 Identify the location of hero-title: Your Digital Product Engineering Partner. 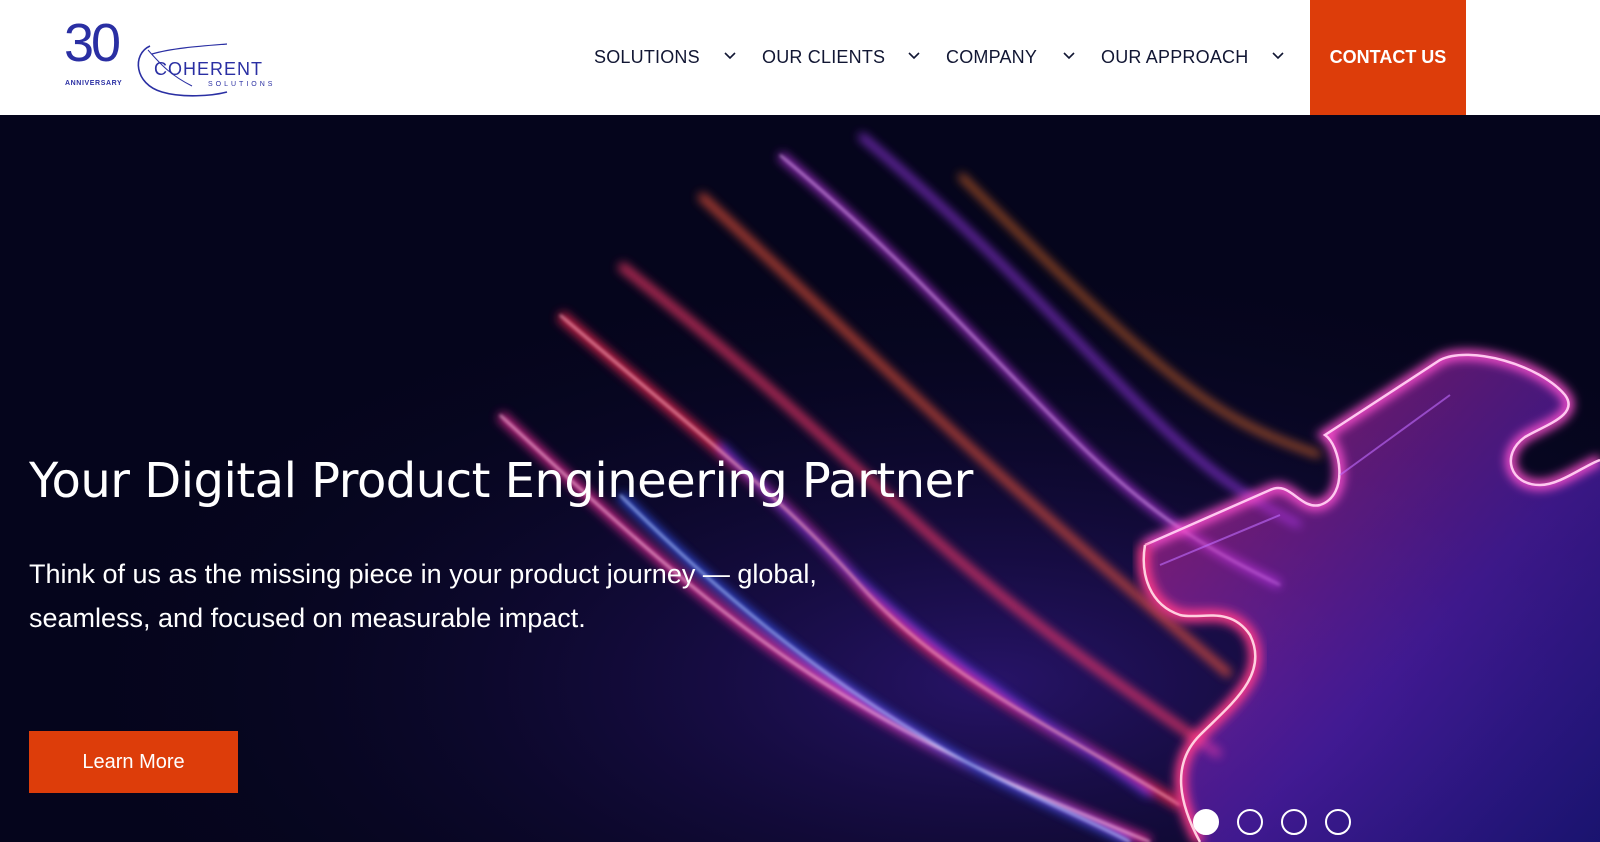
(501, 481).